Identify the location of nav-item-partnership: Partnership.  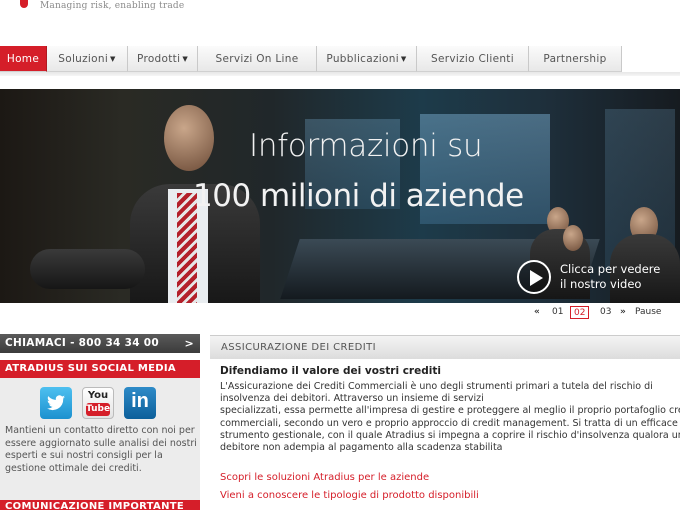
(575, 59).